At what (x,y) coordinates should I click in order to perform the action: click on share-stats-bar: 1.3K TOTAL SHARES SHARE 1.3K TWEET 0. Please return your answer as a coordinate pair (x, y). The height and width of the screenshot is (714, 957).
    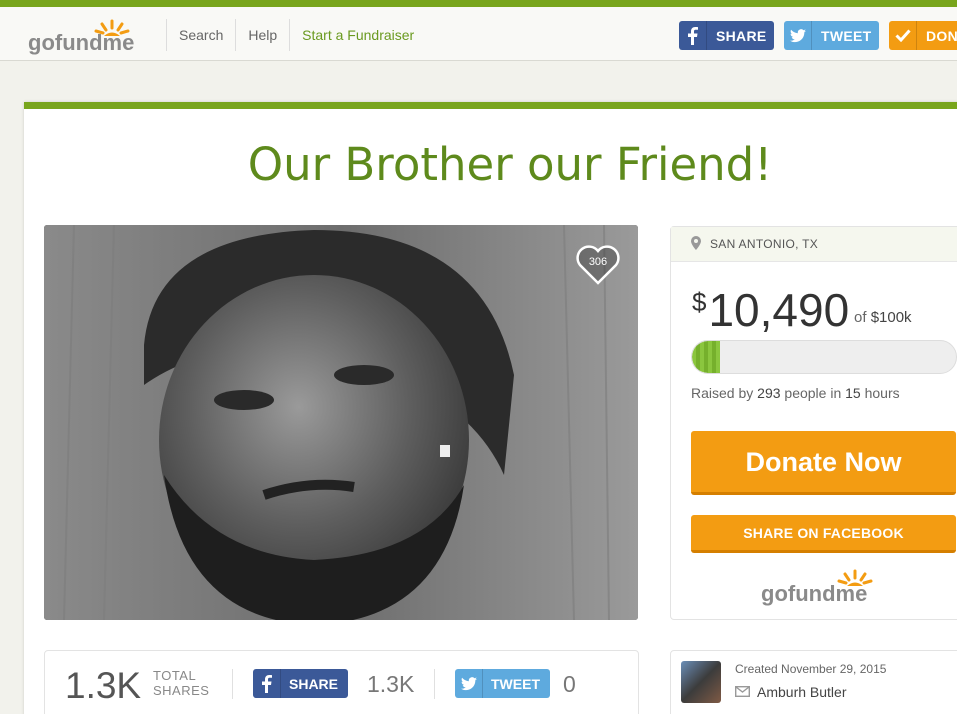
    Looking at the image, I should click on (341, 682).